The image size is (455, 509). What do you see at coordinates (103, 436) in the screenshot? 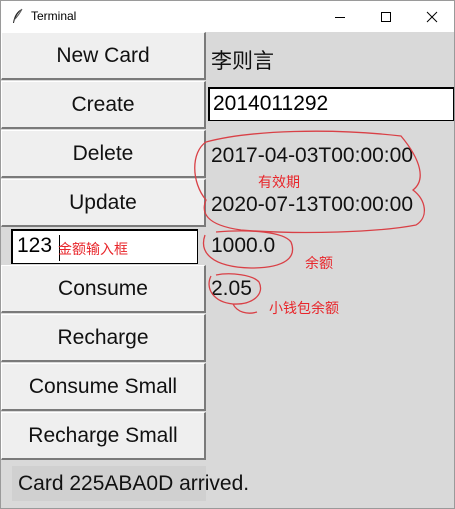
I see `recharge-small-button: Recharge Small` at bounding box center [103, 436].